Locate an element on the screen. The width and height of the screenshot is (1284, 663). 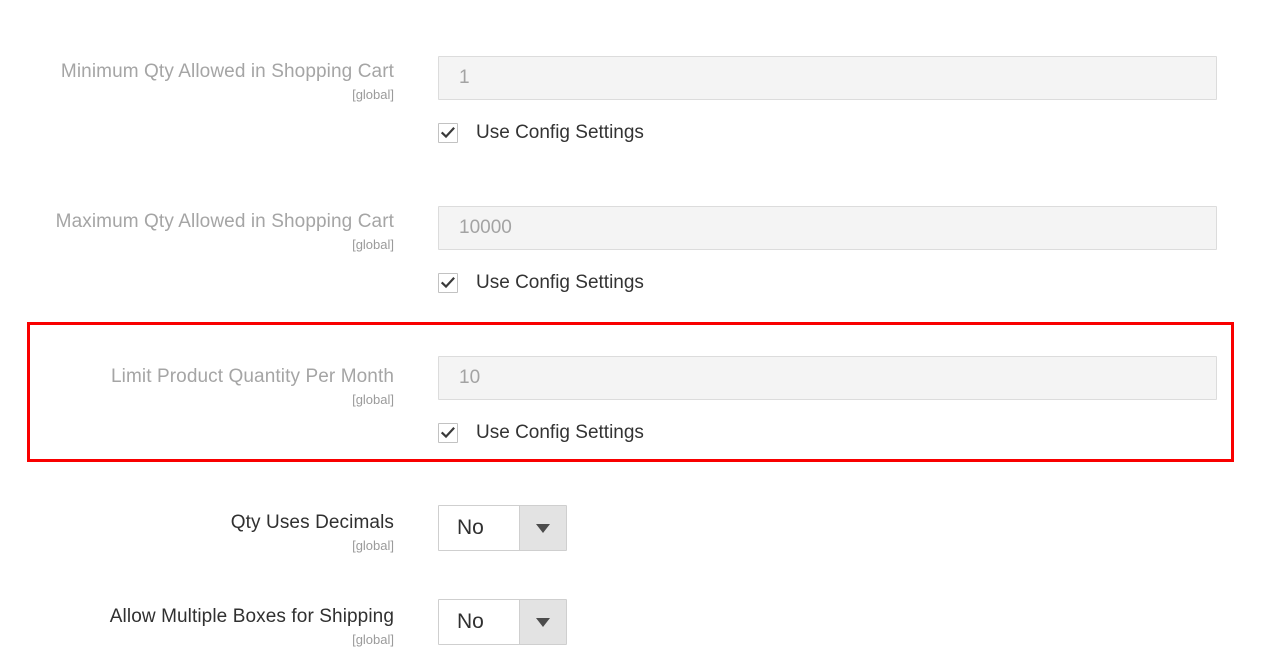
allow-multiple-boxes-for-shipping-select: No is located at coordinates (502, 622).